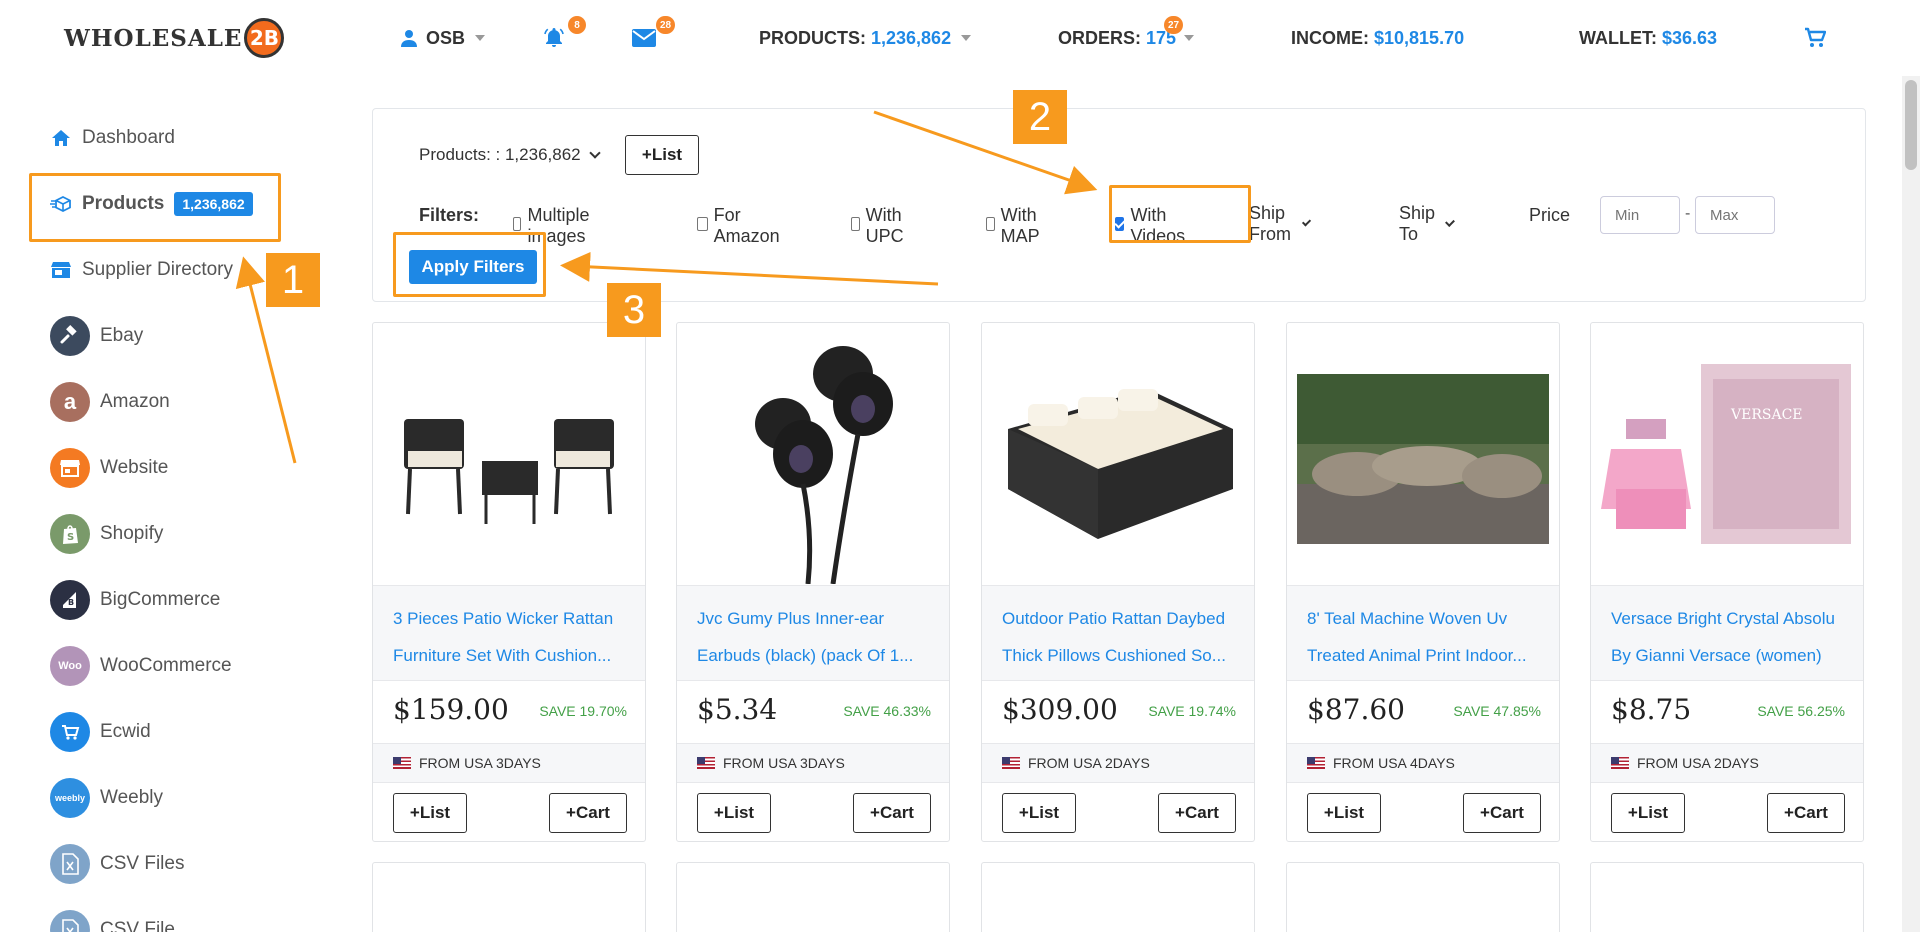 The height and width of the screenshot is (932, 1920). I want to click on step-marker-2: 2, so click(1040, 117).